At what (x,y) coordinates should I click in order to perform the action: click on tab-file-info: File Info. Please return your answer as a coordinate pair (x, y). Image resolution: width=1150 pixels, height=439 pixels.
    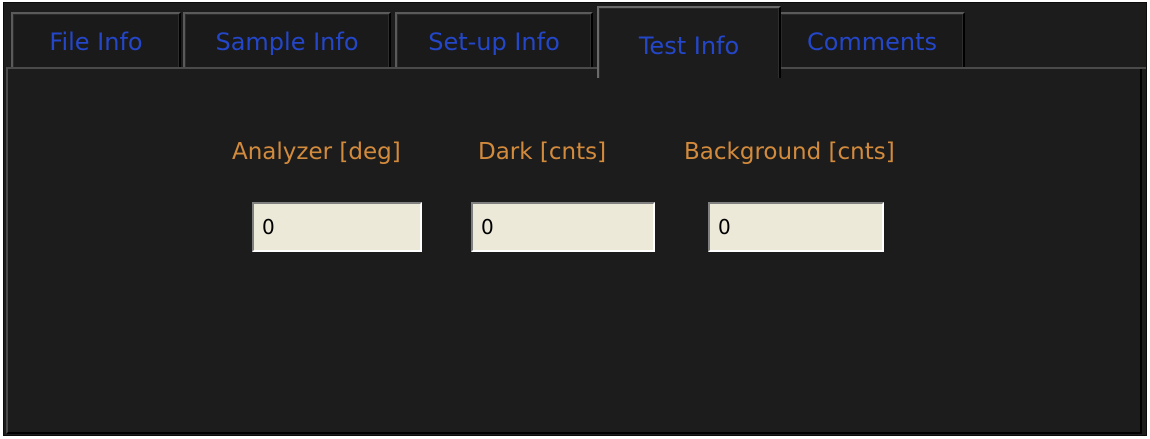
    Looking at the image, I should click on (96, 42).